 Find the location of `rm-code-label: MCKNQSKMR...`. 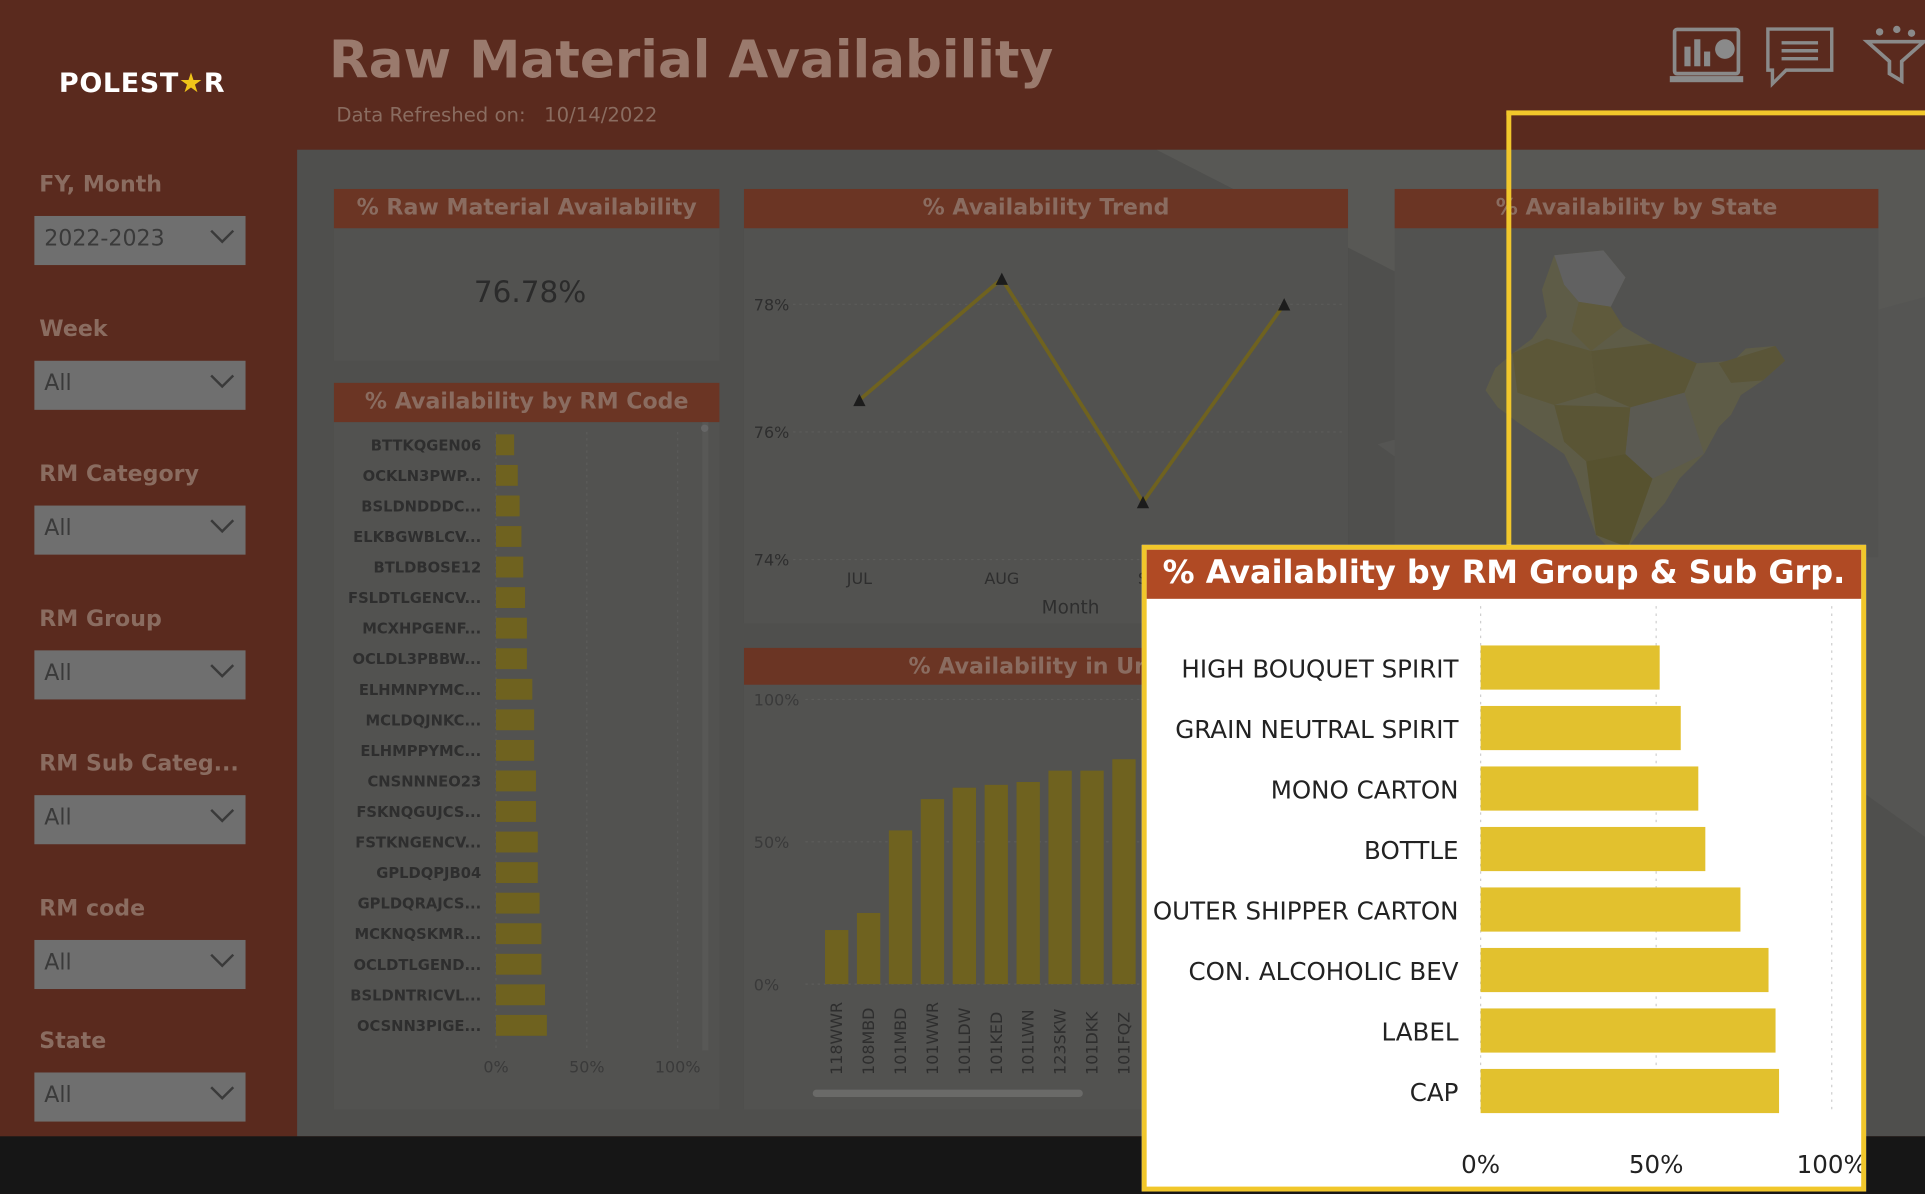

rm-code-label: MCKNQSKMR... is located at coordinates (417, 934).